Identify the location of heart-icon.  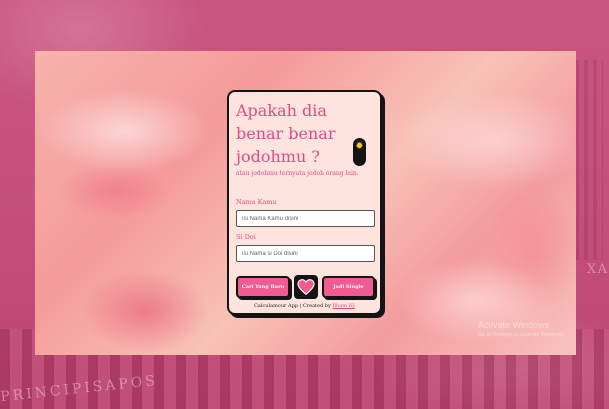
(306, 287).